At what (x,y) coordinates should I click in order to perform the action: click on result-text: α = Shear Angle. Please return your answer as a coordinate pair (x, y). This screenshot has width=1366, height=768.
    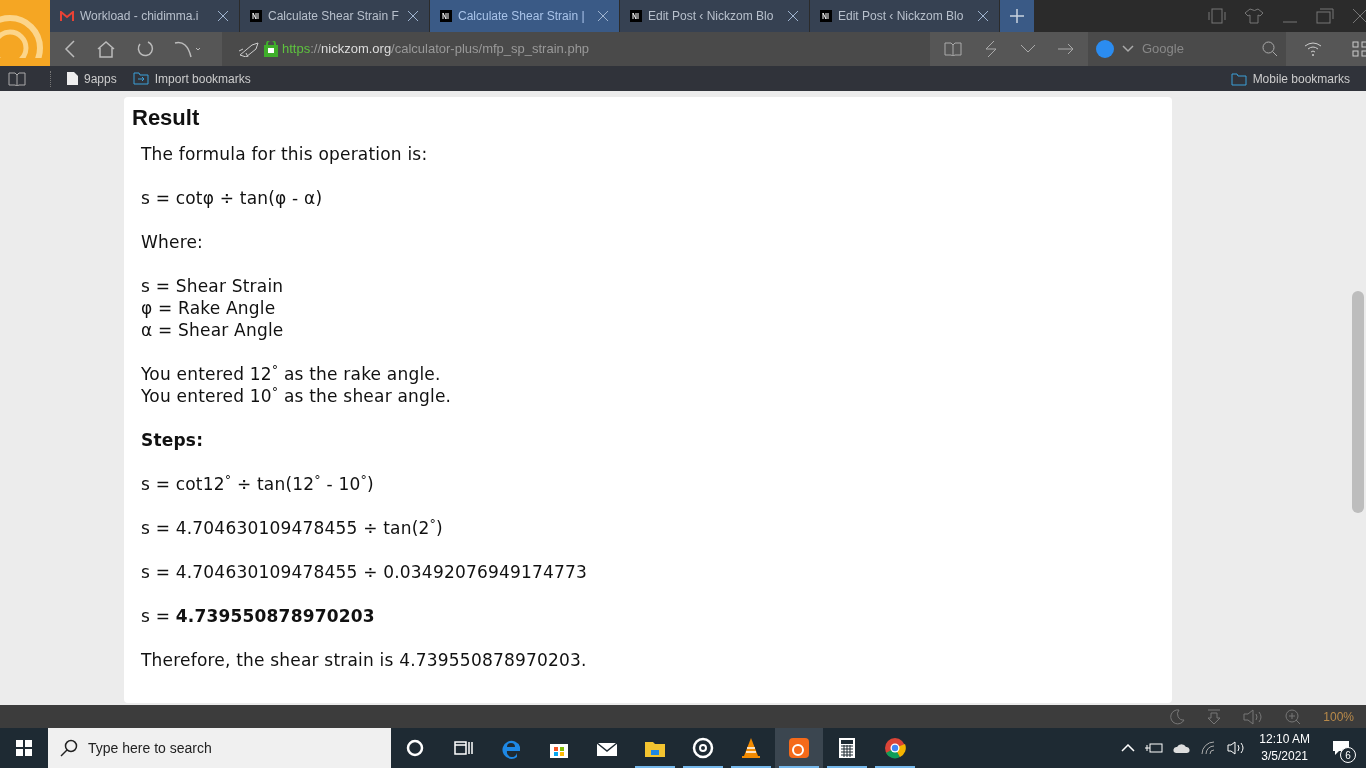
    Looking at the image, I should click on (213, 330).